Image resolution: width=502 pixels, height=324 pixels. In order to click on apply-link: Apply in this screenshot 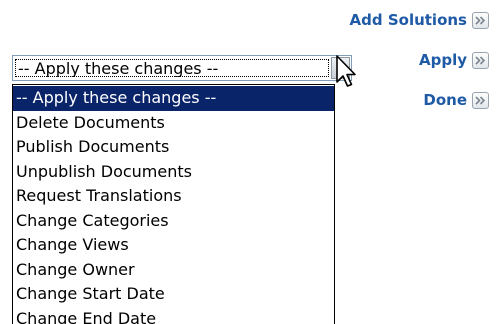, I will do `click(454, 60)`.